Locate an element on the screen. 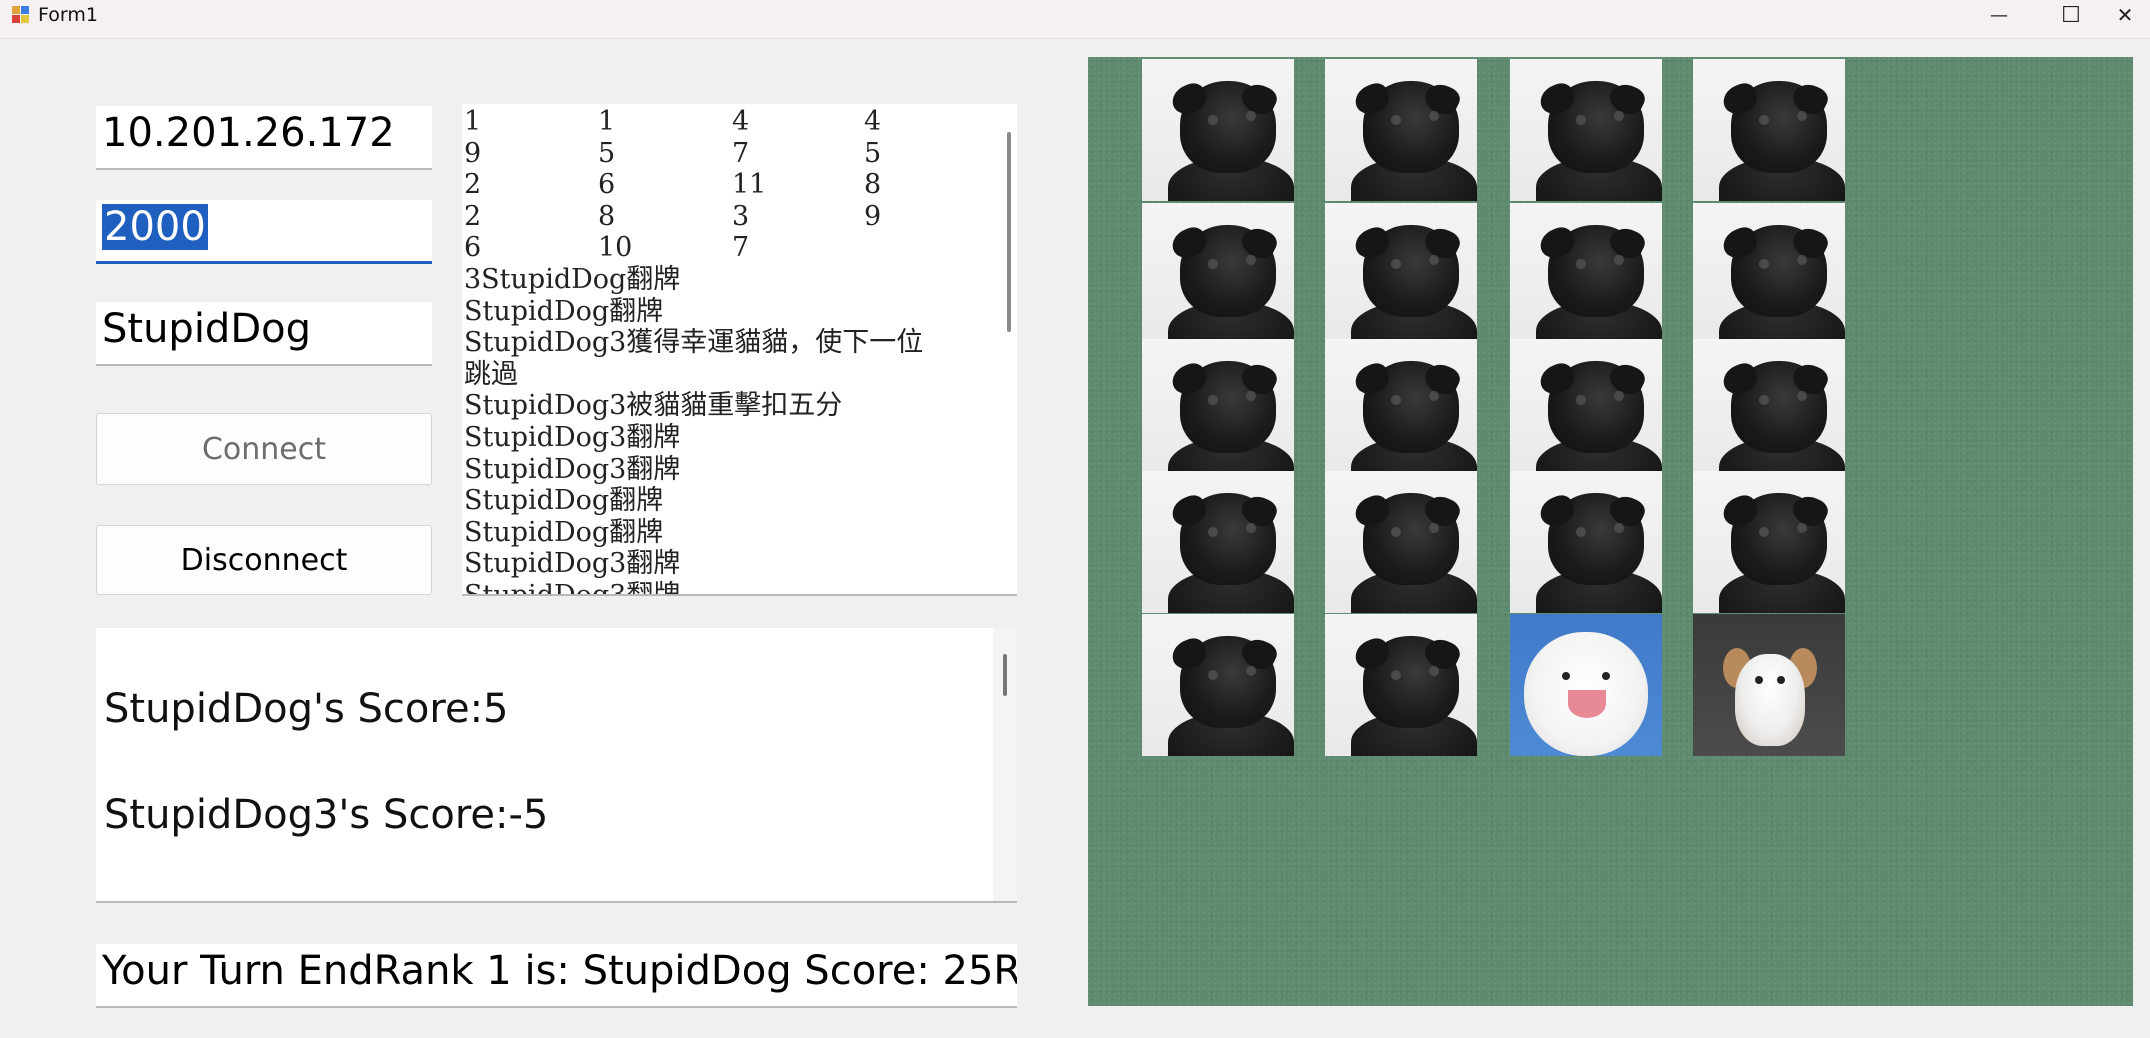 The image size is (2150, 1038). log-number-row: 1 1 4 4 is located at coordinates (724, 122).